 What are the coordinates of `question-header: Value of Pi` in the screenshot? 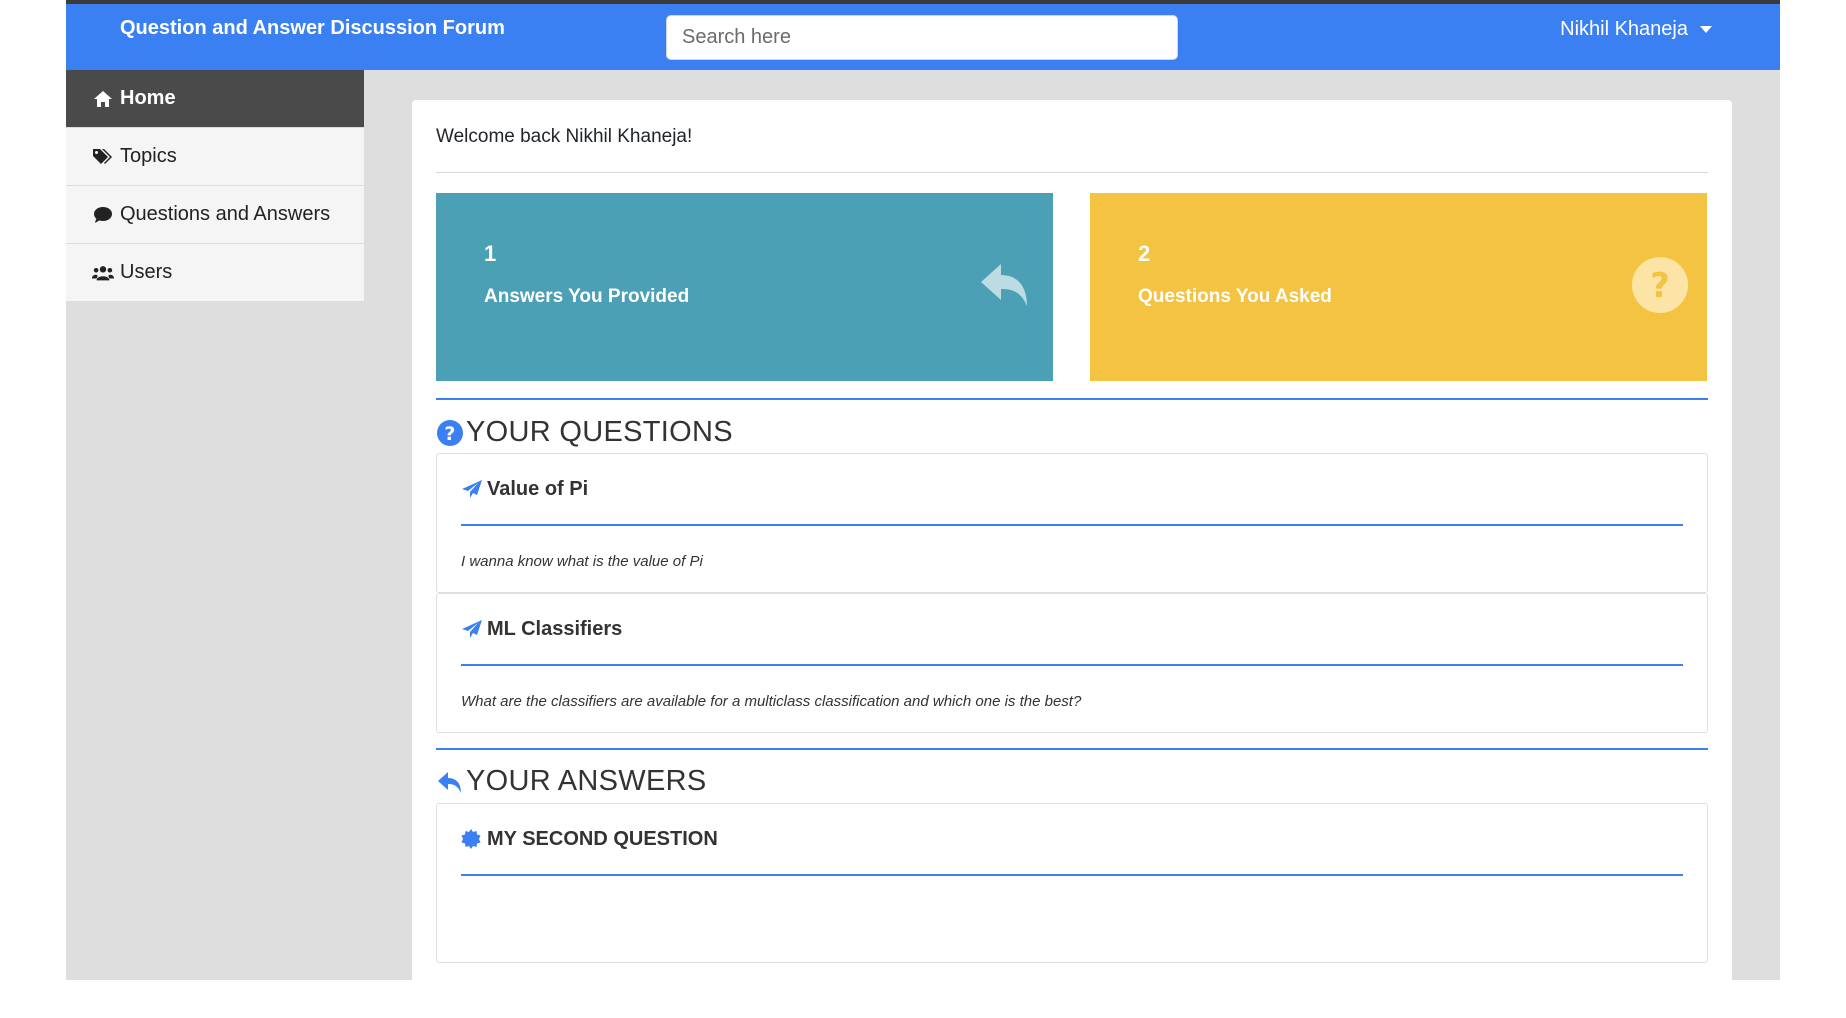 It's located at (524, 489).